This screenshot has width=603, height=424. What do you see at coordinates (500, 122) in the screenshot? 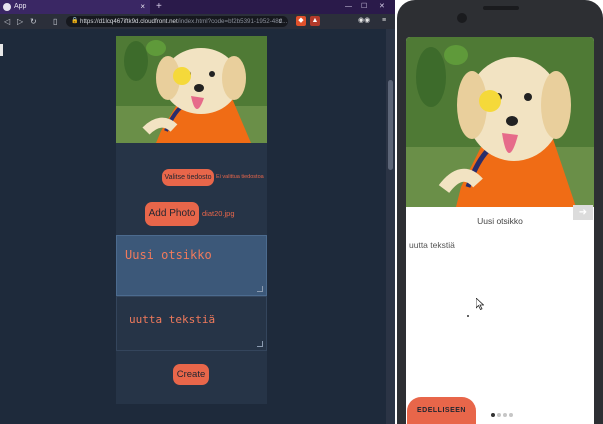
I see `dog-photo-preview` at bounding box center [500, 122].